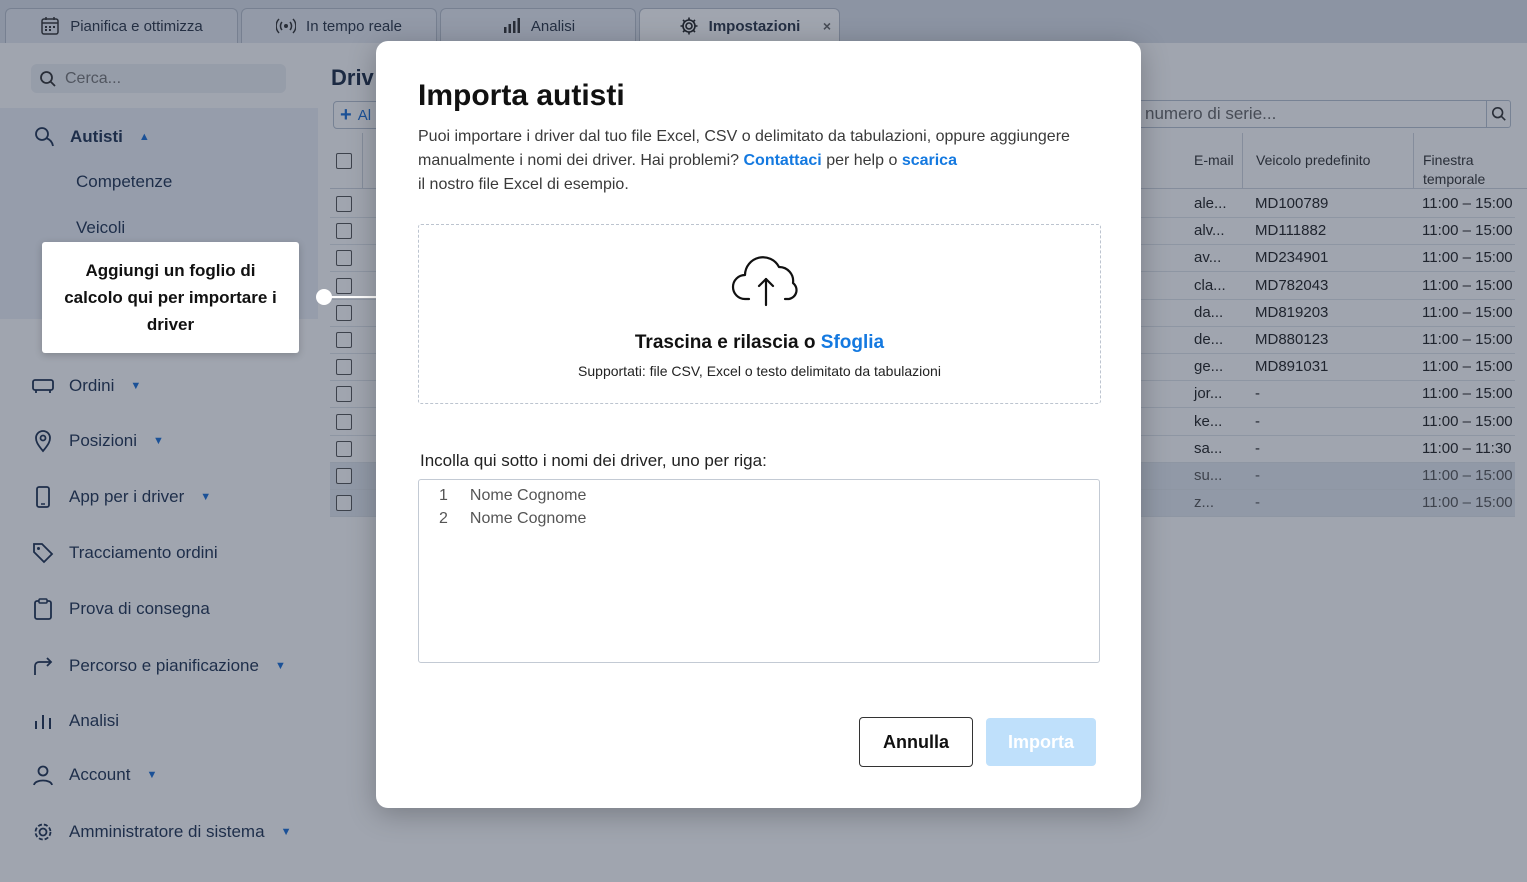 Image resolution: width=1527 pixels, height=882 pixels. Describe the element at coordinates (852, 342) in the screenshot. I see `browse-link: Sfoglia` at that location.